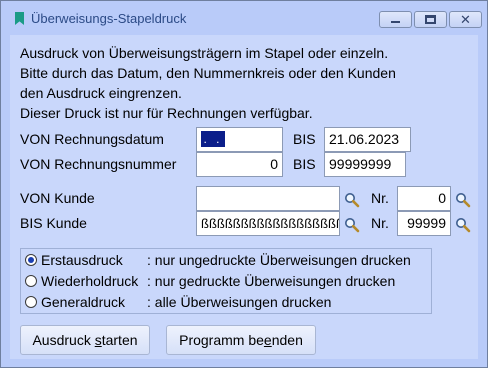 The image size is (488, 368). What do you see at coordinates (268, 223) in the screenshot?
I see `bis-kunde-field: ßßßßßßßßßßßßßßßßßßßß` at bounding box center [268, 223].